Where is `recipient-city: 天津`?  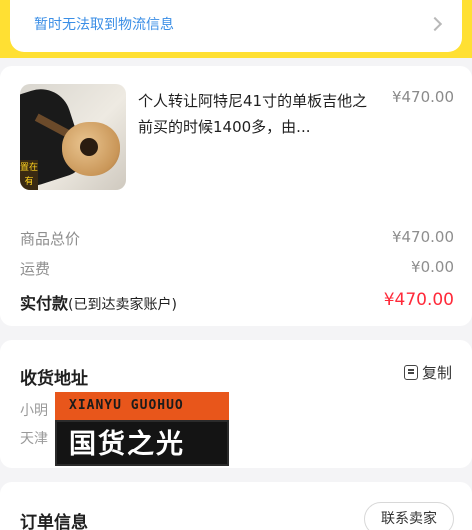 recipient-city: 天津 is located at coordinates (34, 439).